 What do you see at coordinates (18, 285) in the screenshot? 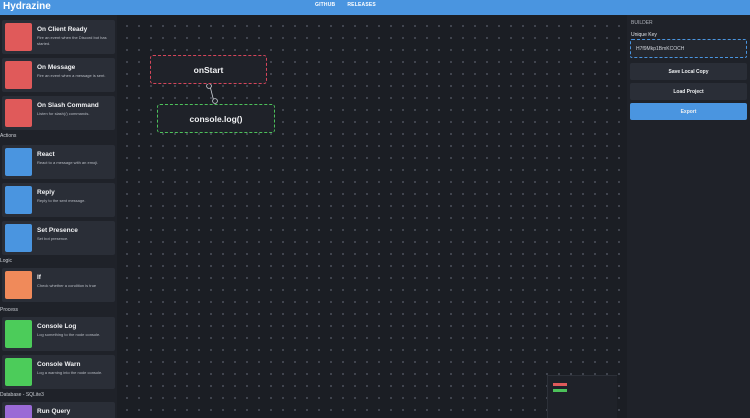
I see `logic-node-swatch` at bounding box center [18, 285].